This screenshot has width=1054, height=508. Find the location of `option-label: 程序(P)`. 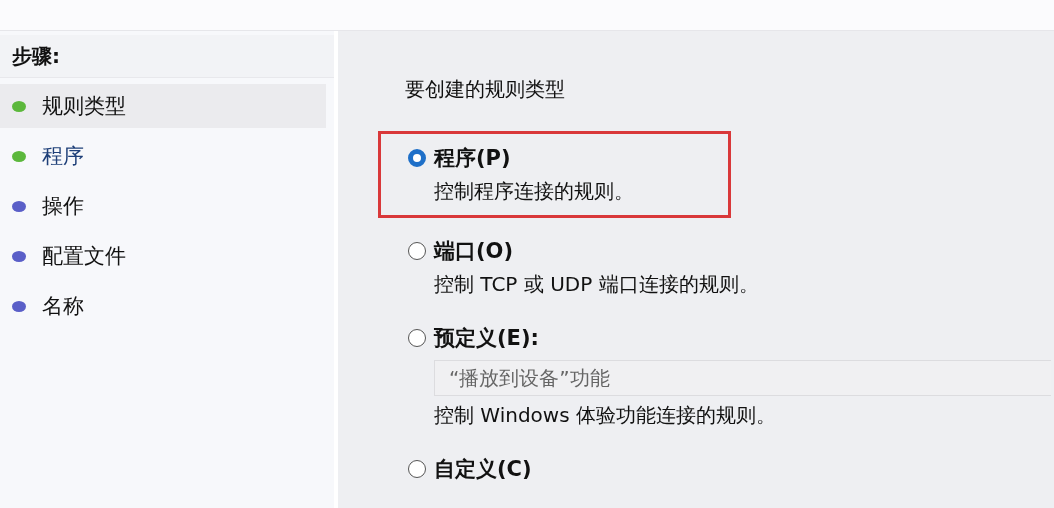

option-label: 程序(P) is located at coordinates (472, 158).